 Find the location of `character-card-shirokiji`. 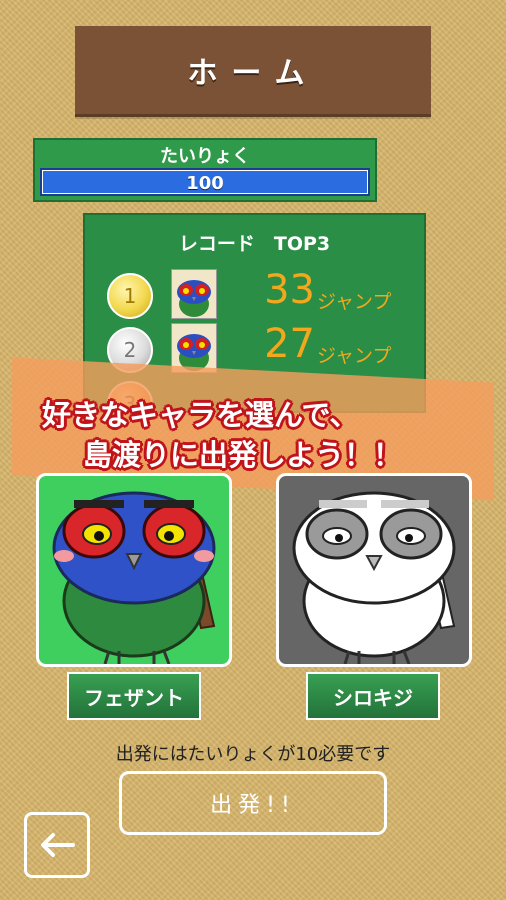

character-card-shirokiji is located at coordinates (374, 570).